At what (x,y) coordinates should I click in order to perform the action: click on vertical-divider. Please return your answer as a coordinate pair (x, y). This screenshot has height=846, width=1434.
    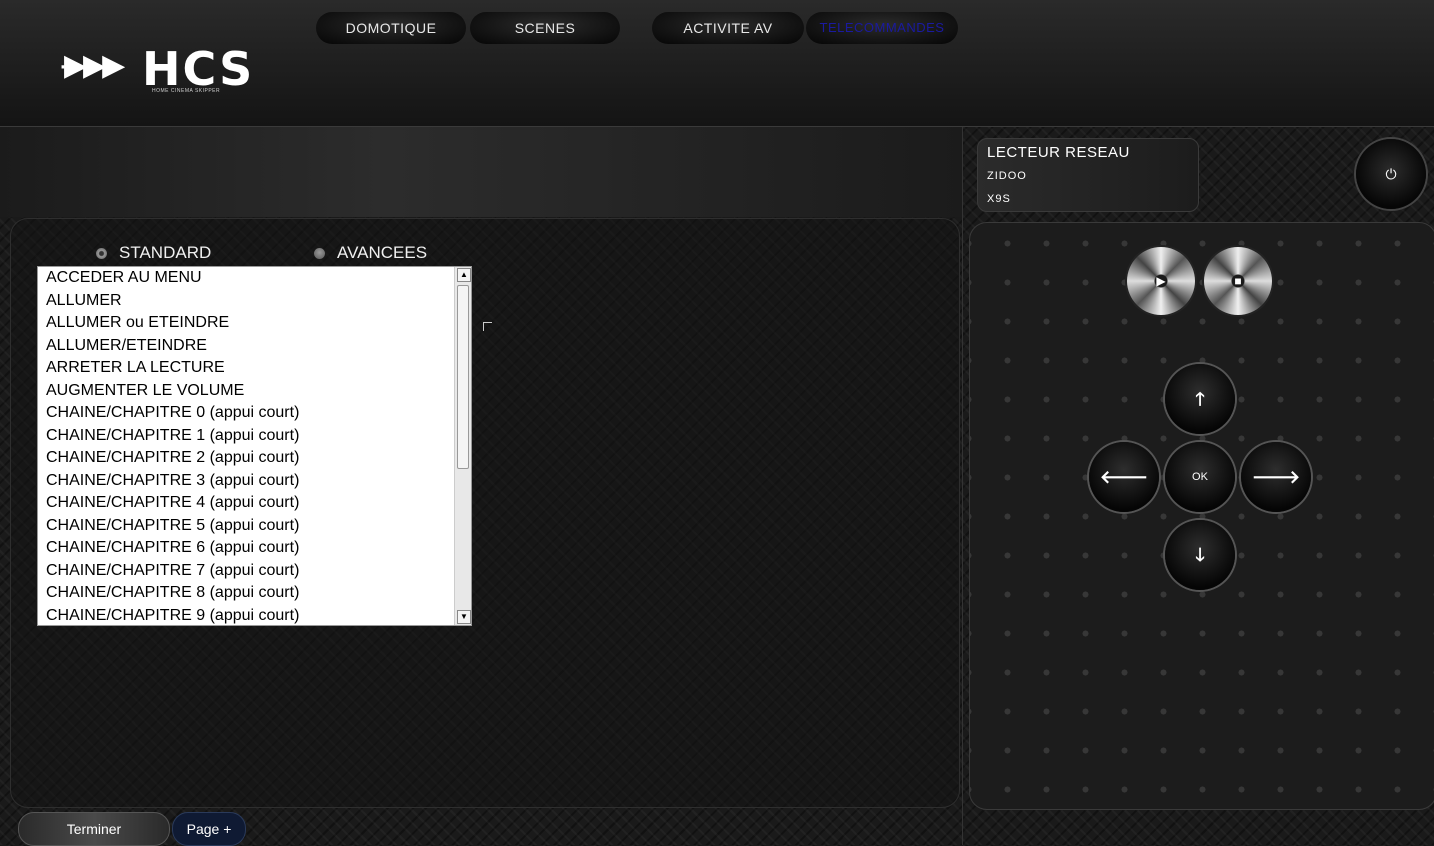
    Looking at the image, I should click on (962, 486).